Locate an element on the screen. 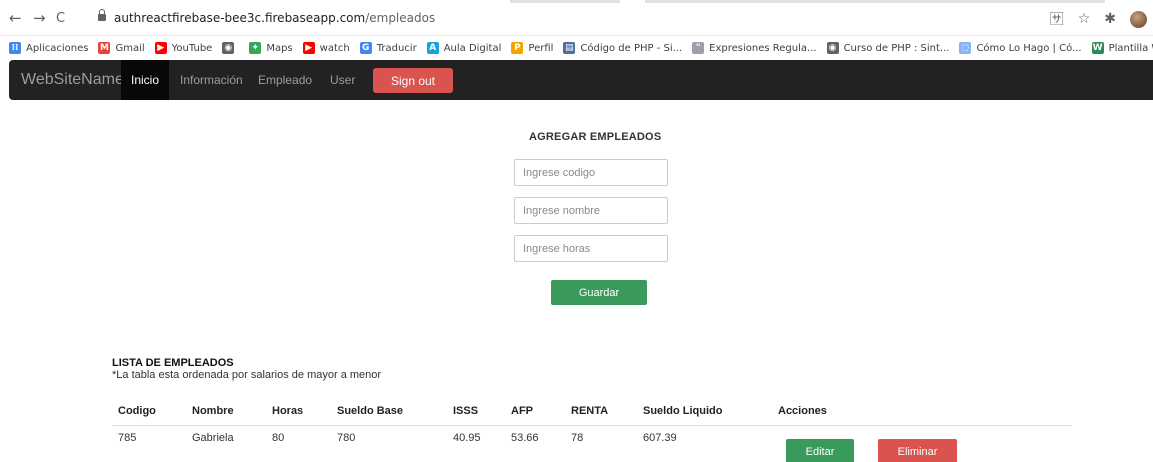  edit-button: Editar is located at coordinates (820, 450).